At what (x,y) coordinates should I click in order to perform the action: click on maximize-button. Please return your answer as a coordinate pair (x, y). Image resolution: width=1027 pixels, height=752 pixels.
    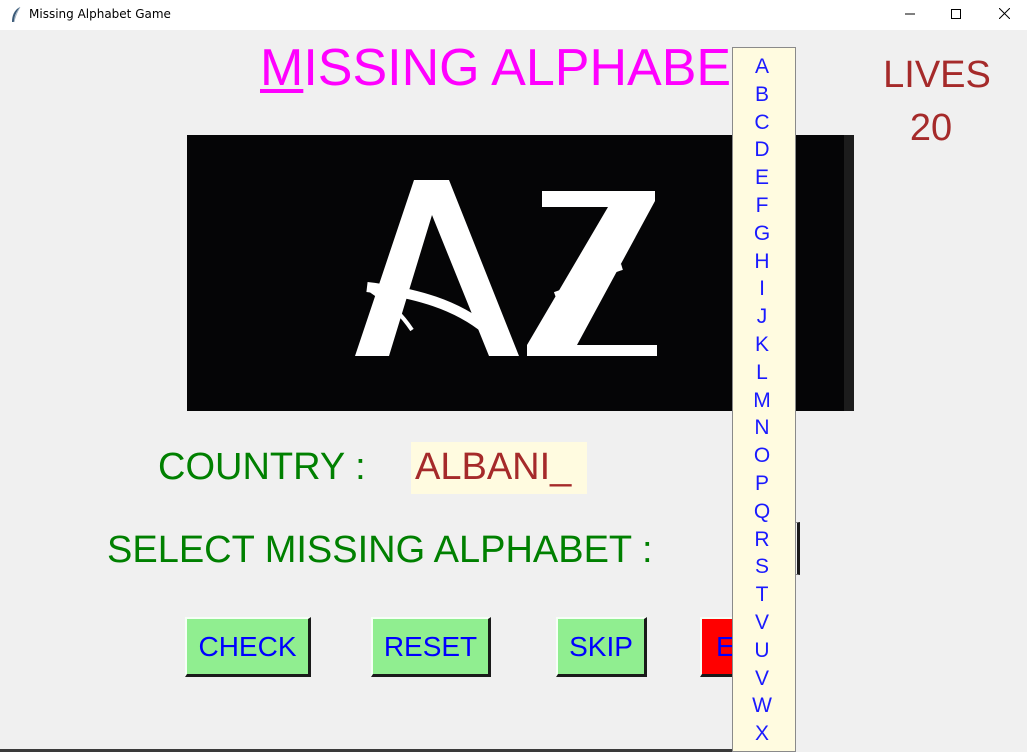
    Looking at the image, I should click on (956, 15).